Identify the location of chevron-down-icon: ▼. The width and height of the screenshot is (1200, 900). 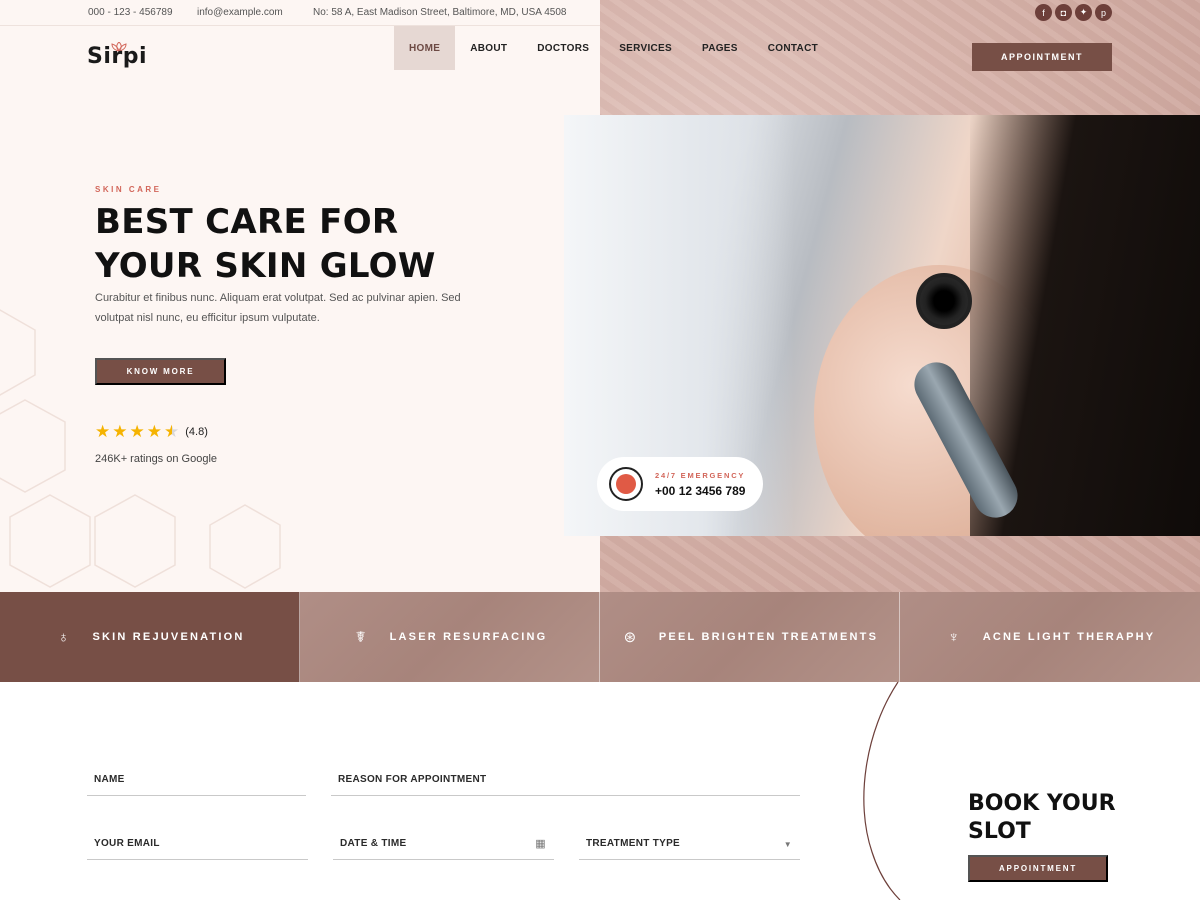
(788, 844).